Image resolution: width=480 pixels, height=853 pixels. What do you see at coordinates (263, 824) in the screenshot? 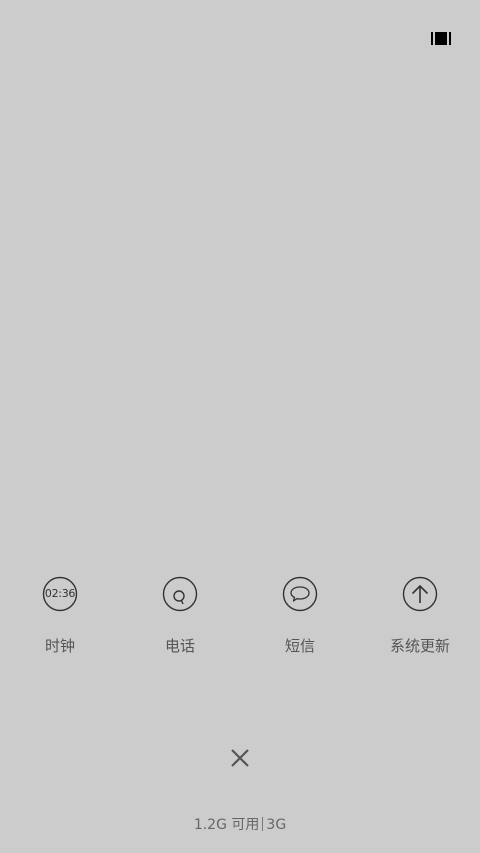
I see `memory-separator` at bounding box center [263, 824].